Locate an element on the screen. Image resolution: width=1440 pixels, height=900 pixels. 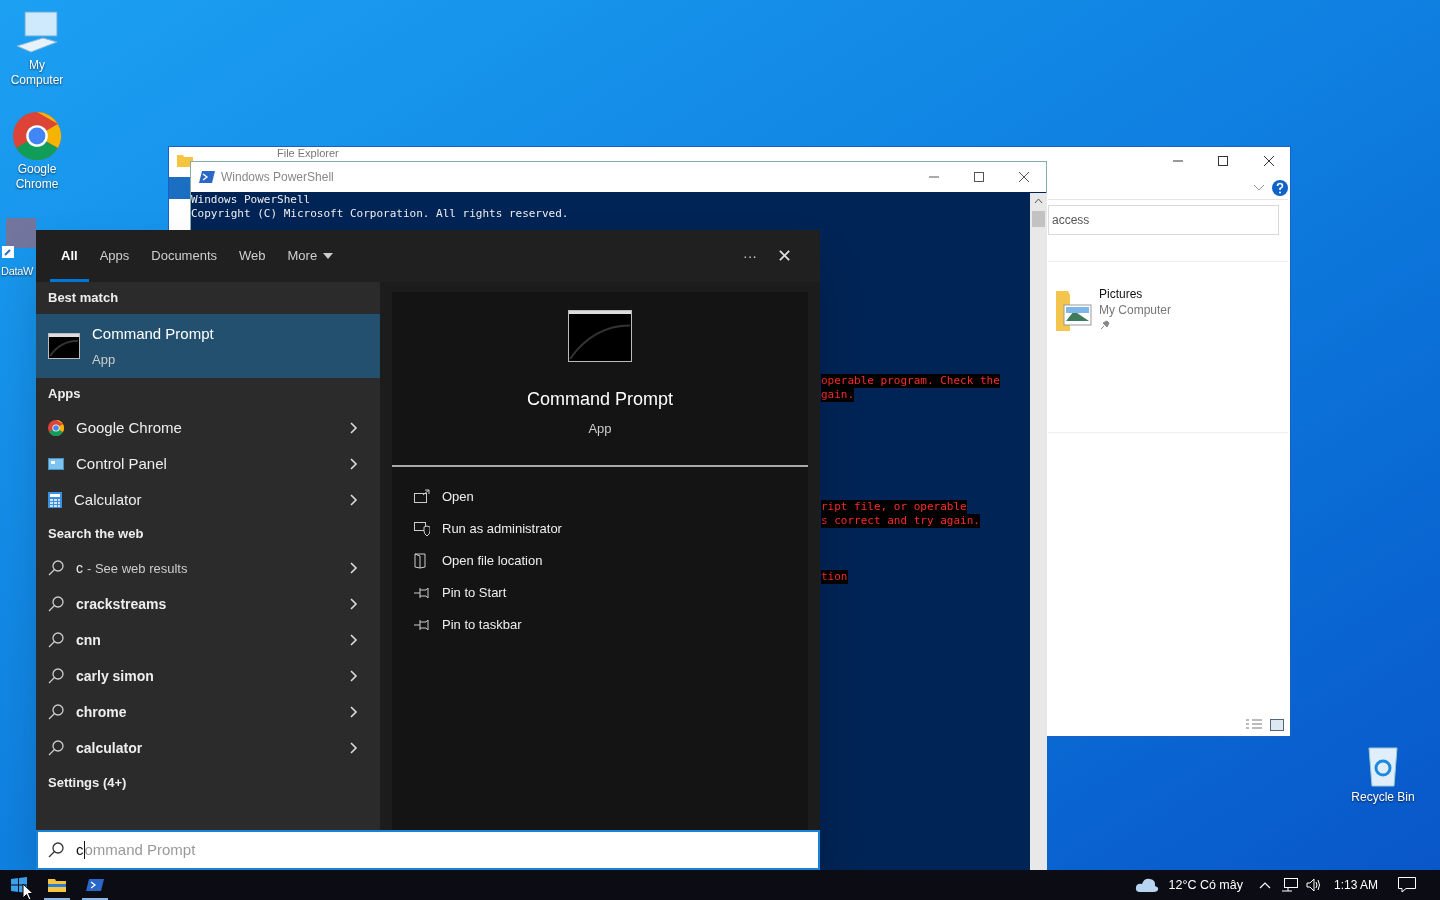
search-query: chrome is located at coordinates (101, 712).